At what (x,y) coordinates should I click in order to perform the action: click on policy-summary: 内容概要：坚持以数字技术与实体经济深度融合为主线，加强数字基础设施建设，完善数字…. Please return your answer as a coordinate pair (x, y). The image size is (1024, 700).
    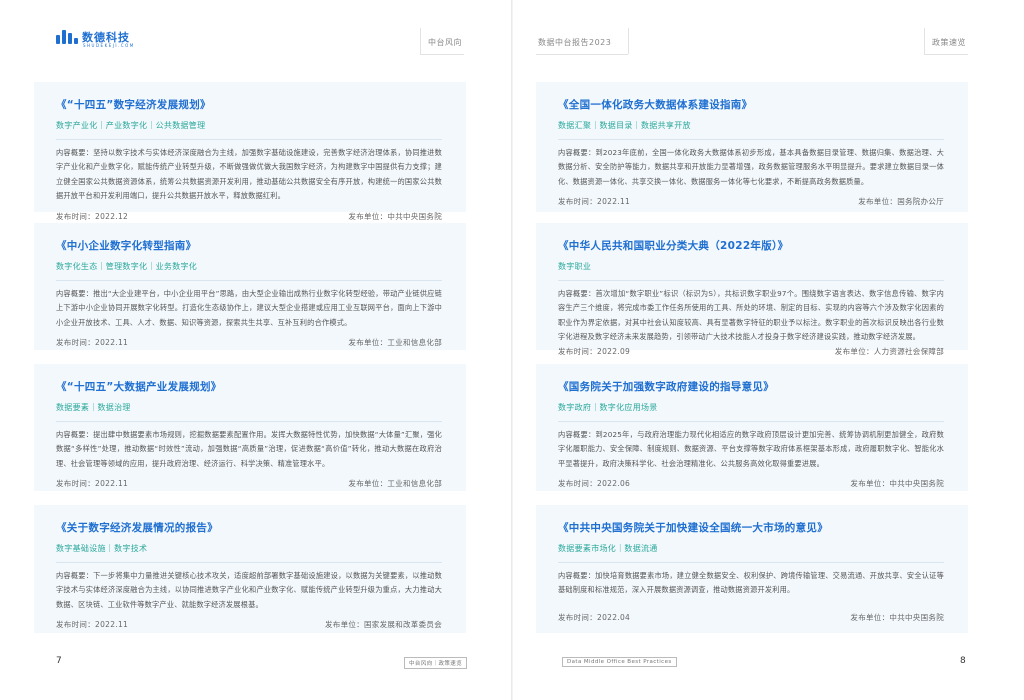
    Looking at the image, I should click on (249, 175).